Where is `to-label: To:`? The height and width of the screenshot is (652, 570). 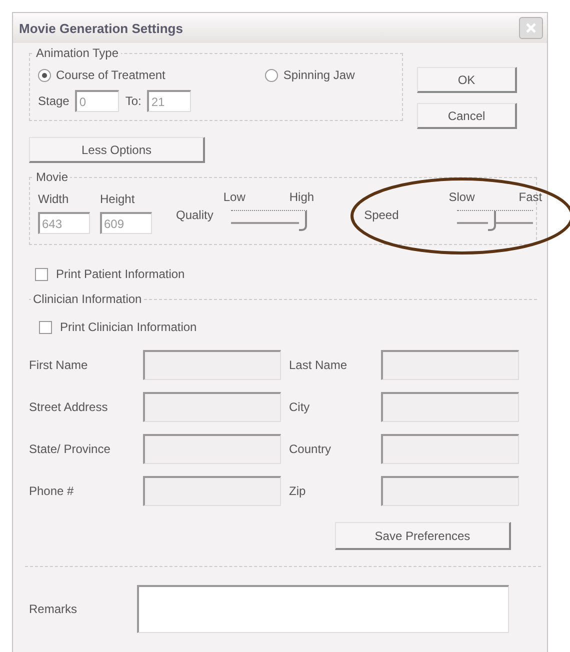 to-label: To: is located at coordinates (133, 101).